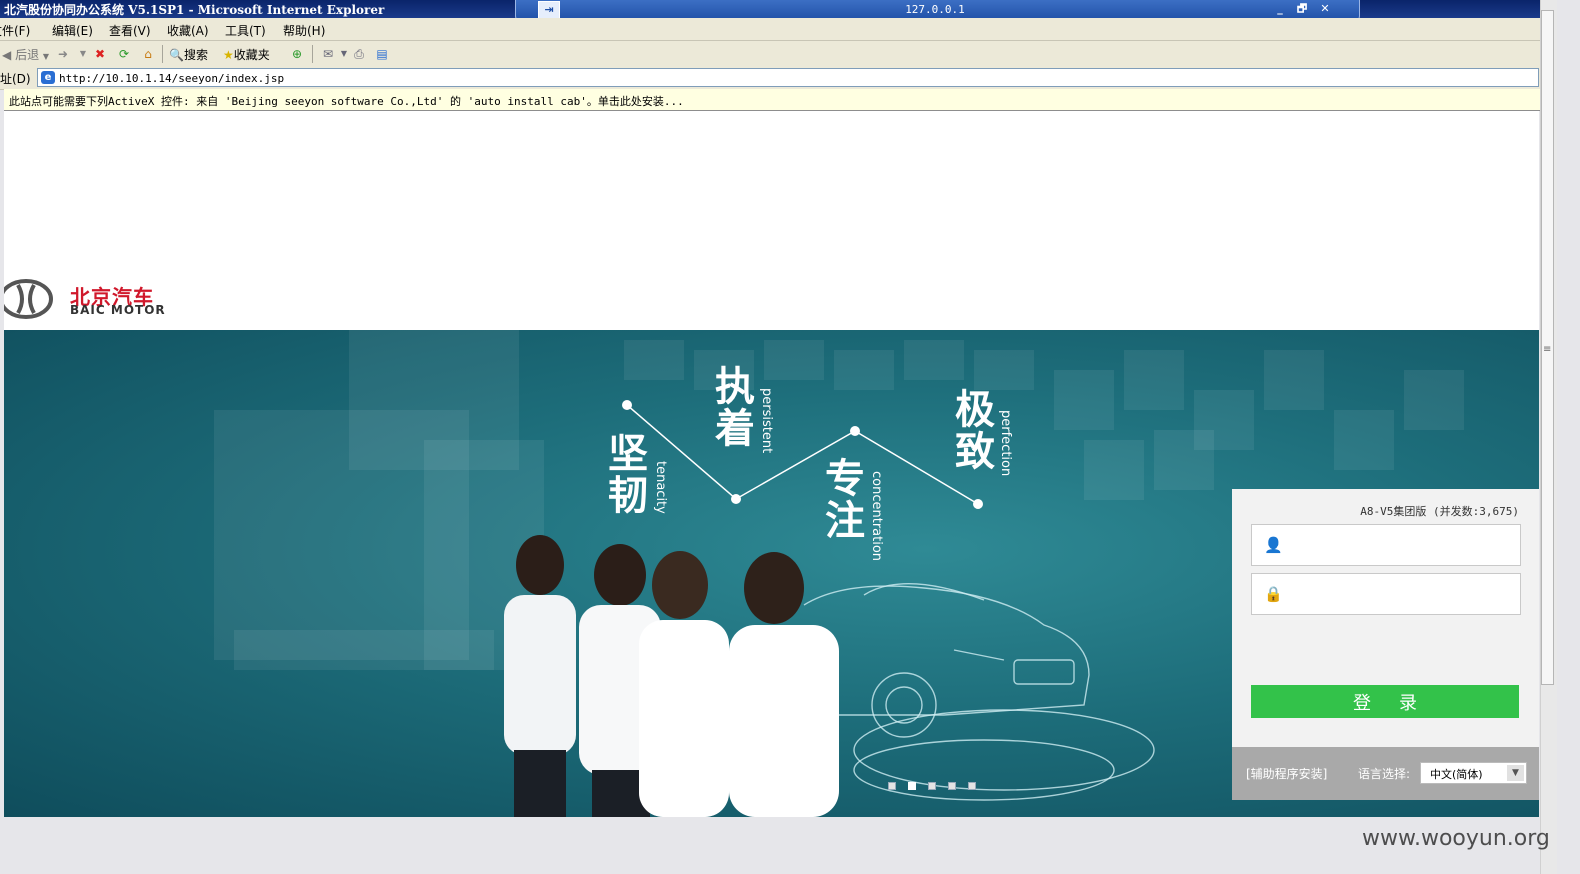  Describe the element at coordinates (118, 310) in the screenshot. I see `brand-name-en: BAIC MOTOR` at that location.